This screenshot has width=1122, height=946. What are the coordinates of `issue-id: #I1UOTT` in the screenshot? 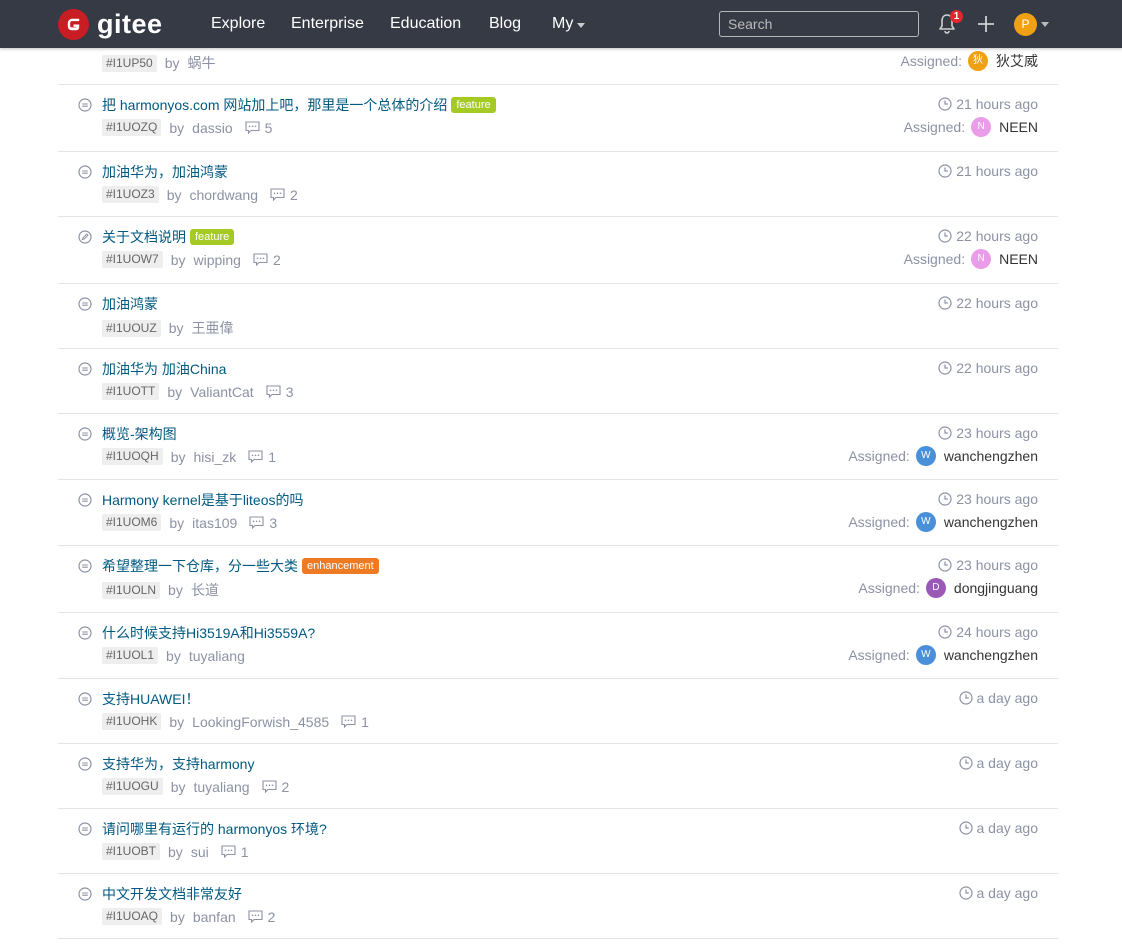 It's located at (131, 391).